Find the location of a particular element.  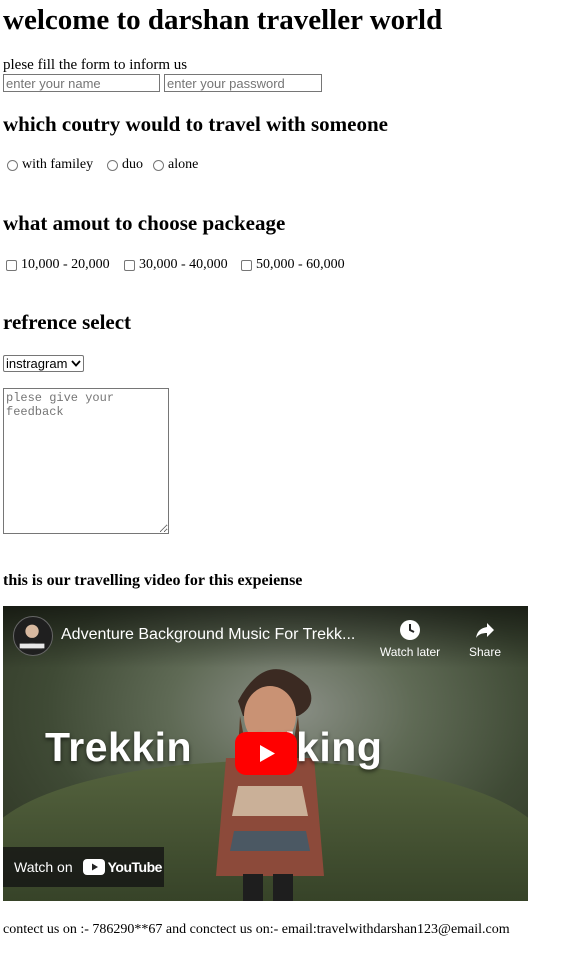

checkbox-package-2: 30,000 - 40,000 is located at coordinates (176, 265).